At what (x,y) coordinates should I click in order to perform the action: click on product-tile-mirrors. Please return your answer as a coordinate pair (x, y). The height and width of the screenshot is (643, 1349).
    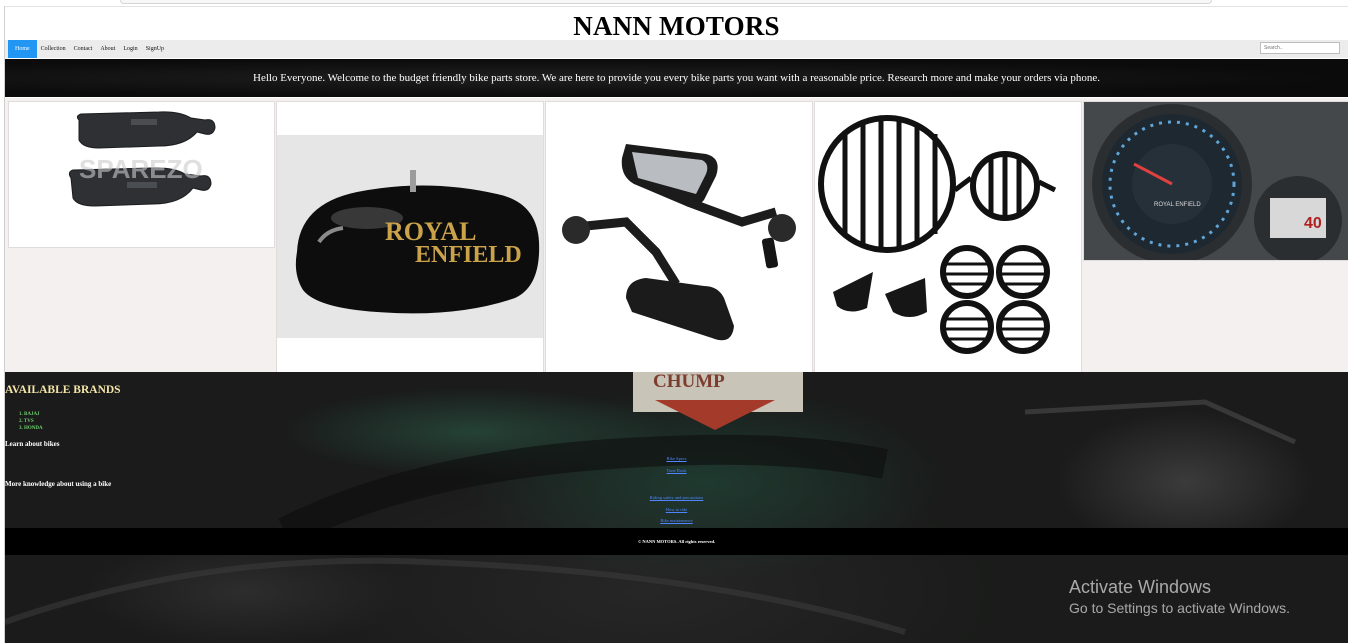
    Looking at the image, I should click on (679, 237).